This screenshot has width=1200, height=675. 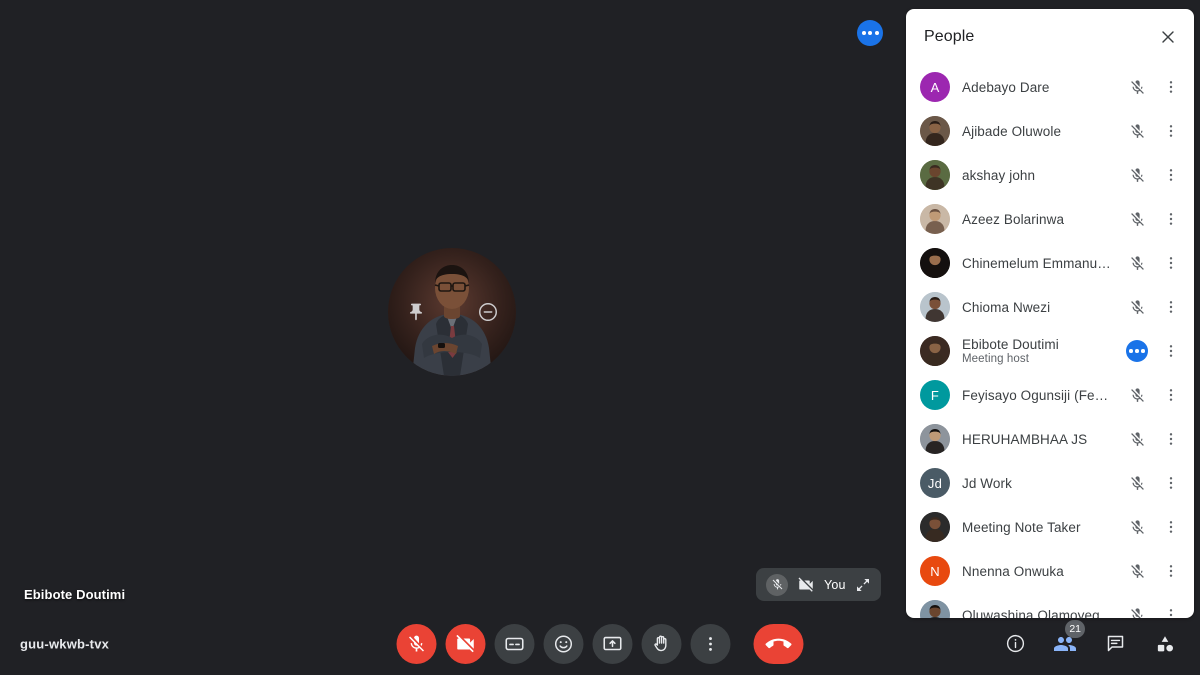 What do you see at coordinates (935, 483) in the screenshot?
I see `avatar-initial: Jd` at bounding box center [935, 483].